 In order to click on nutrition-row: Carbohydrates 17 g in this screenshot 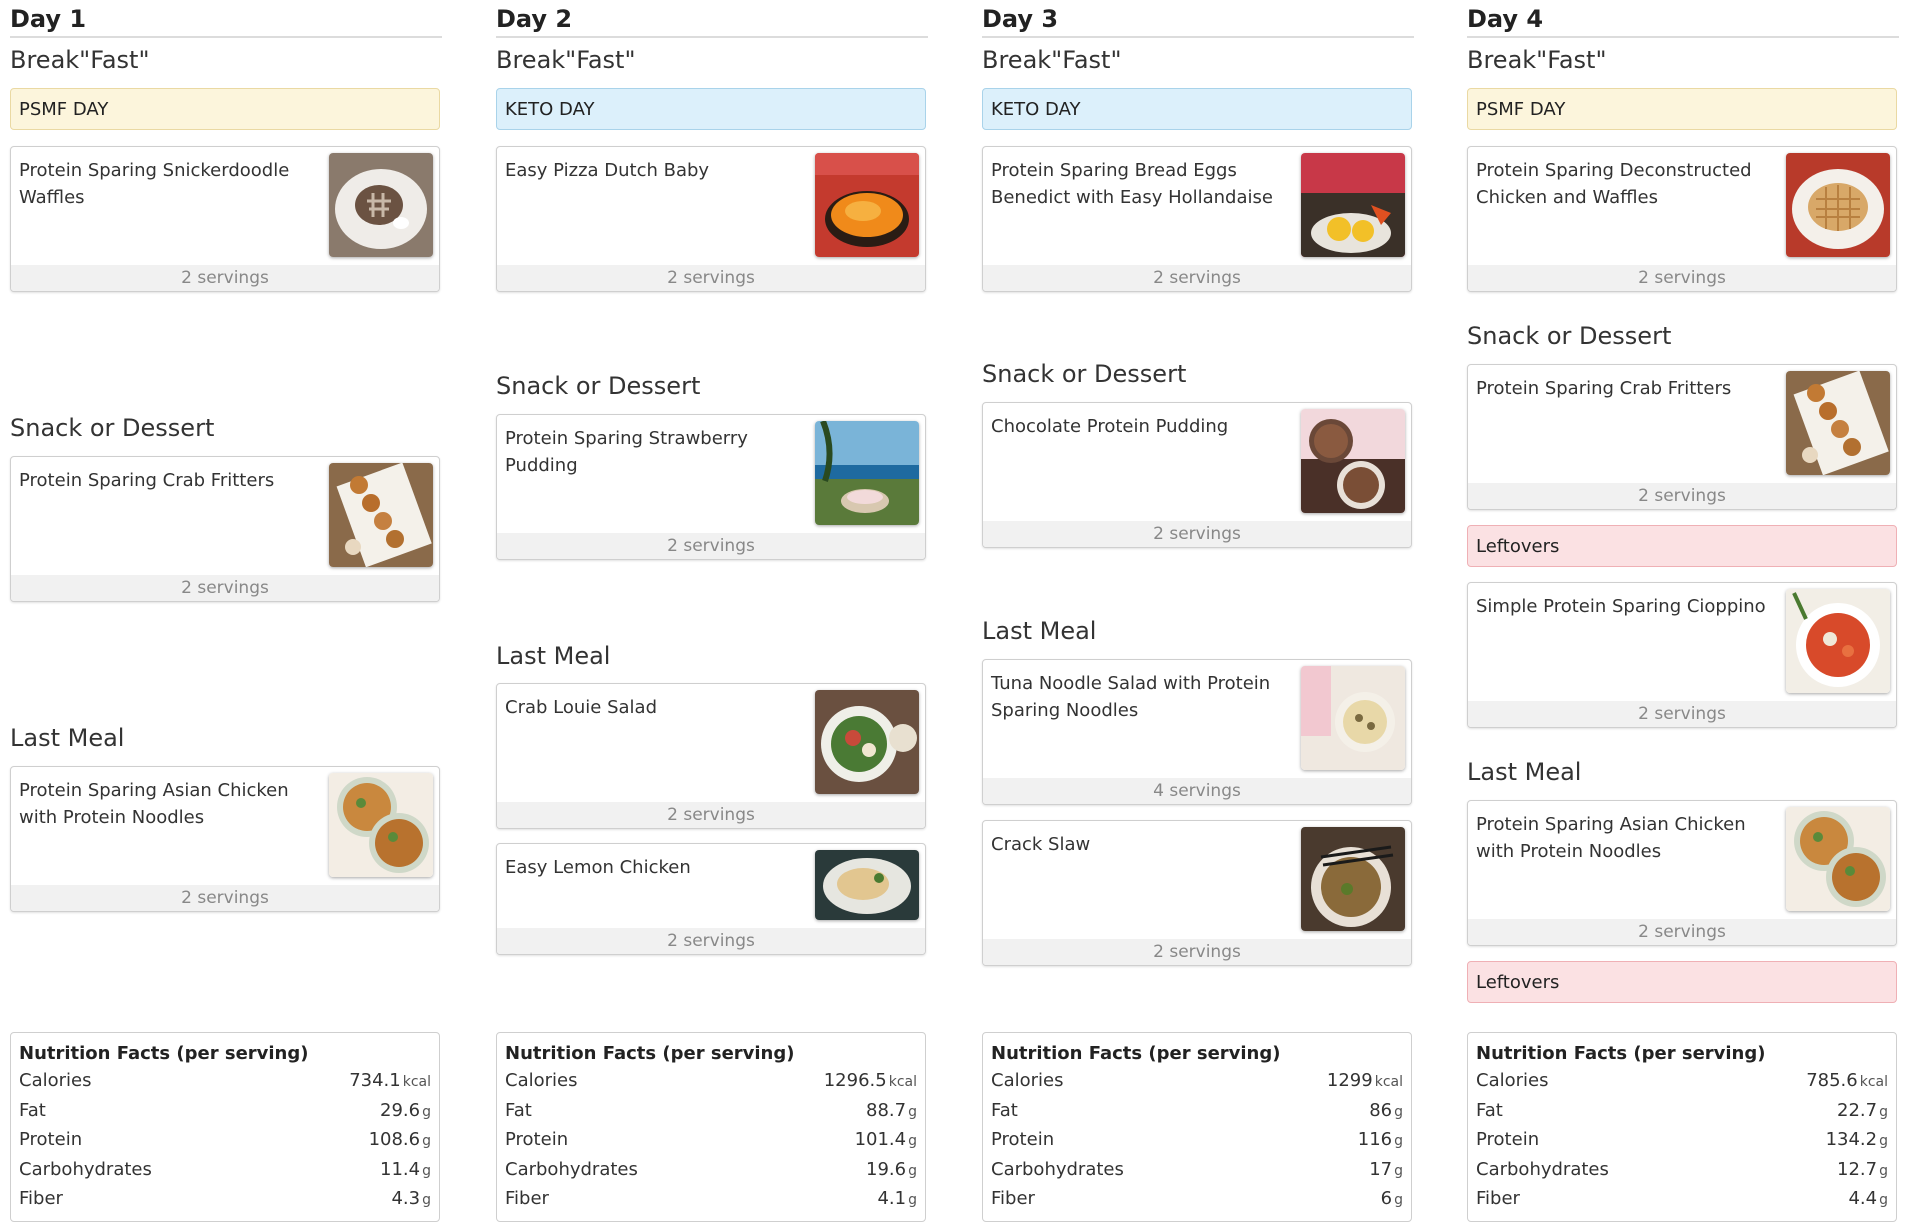, I will do `click(1197, 1171)`.